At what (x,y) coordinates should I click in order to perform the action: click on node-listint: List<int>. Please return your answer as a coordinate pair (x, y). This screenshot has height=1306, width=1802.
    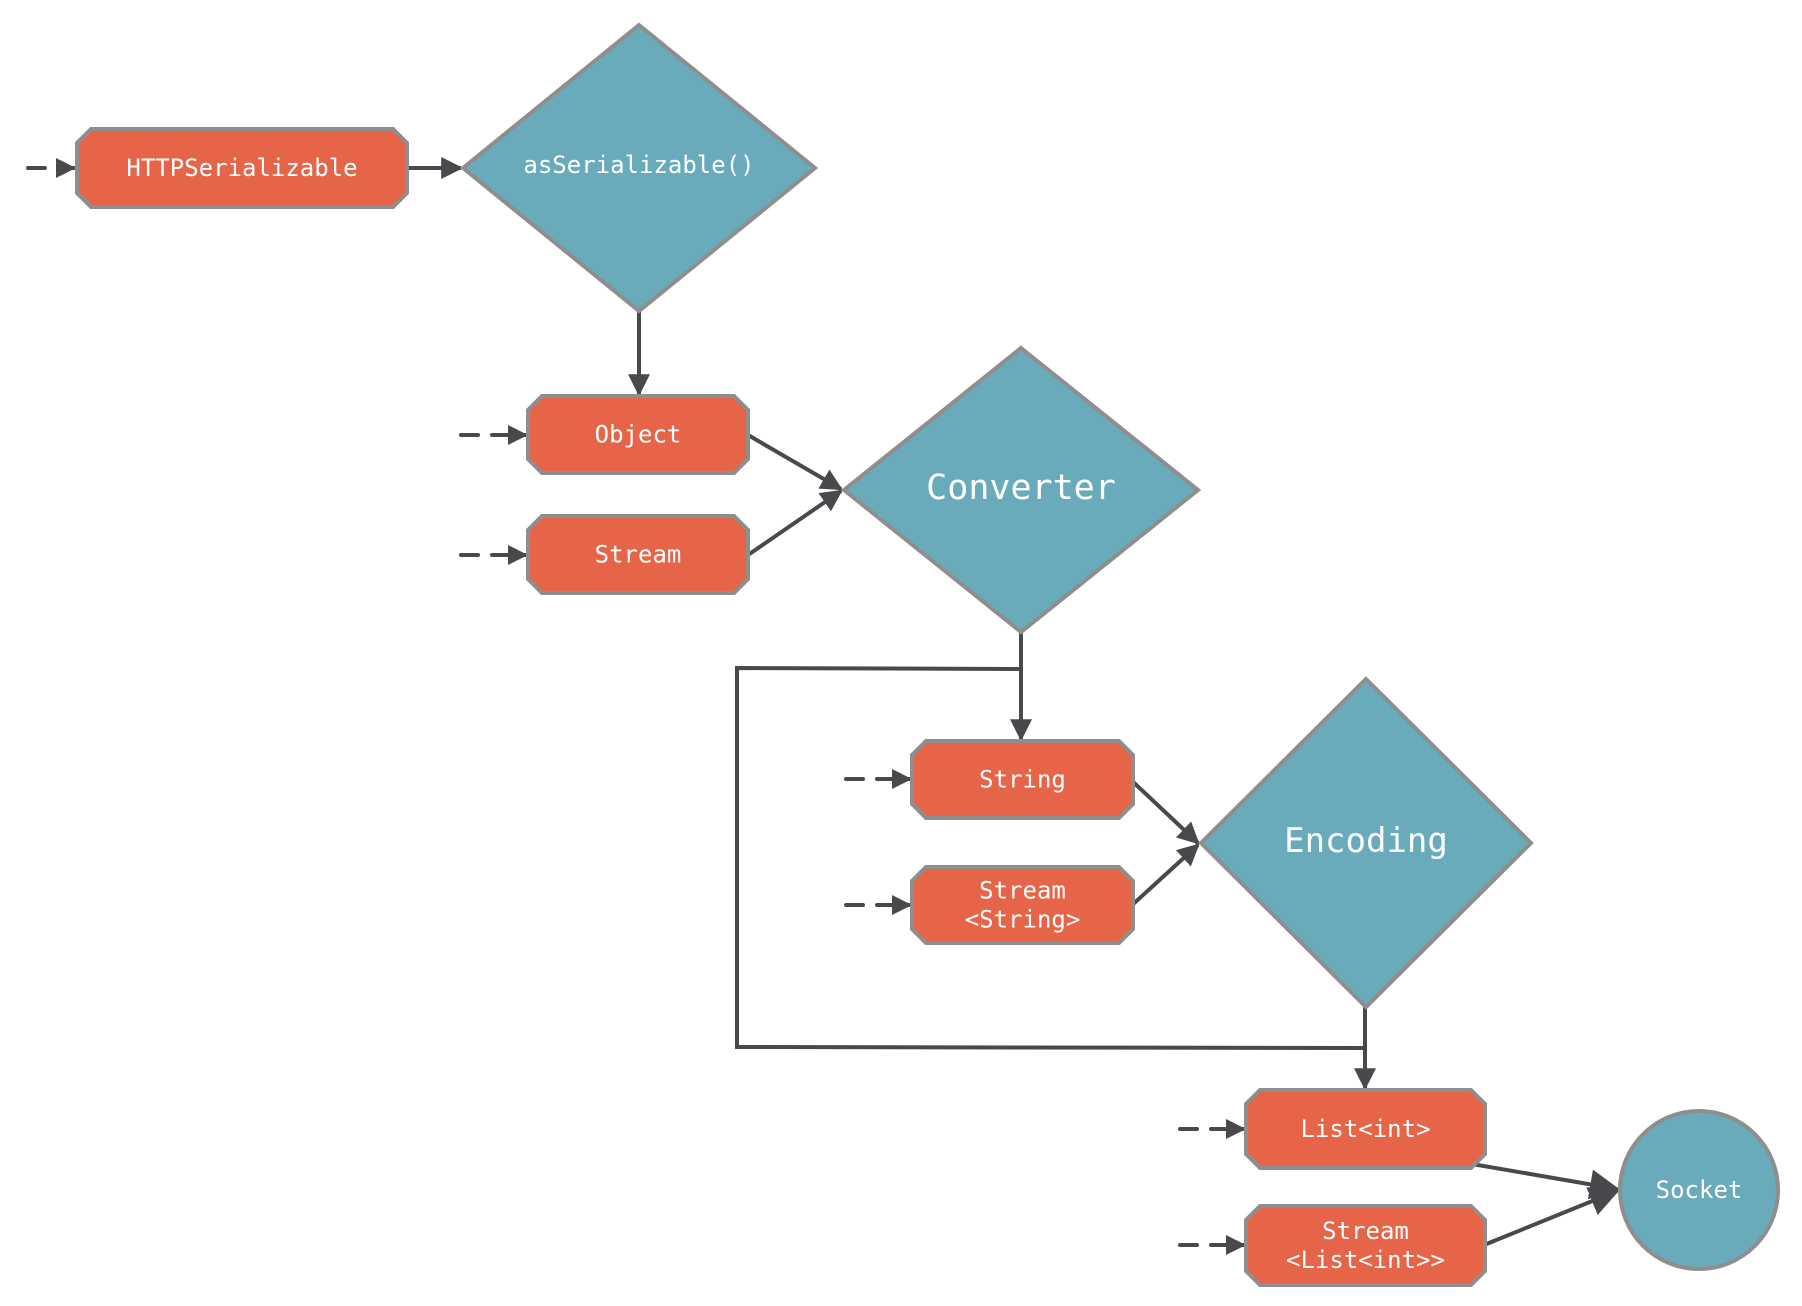
    Looking at the image, I should click on (1365, 1129).